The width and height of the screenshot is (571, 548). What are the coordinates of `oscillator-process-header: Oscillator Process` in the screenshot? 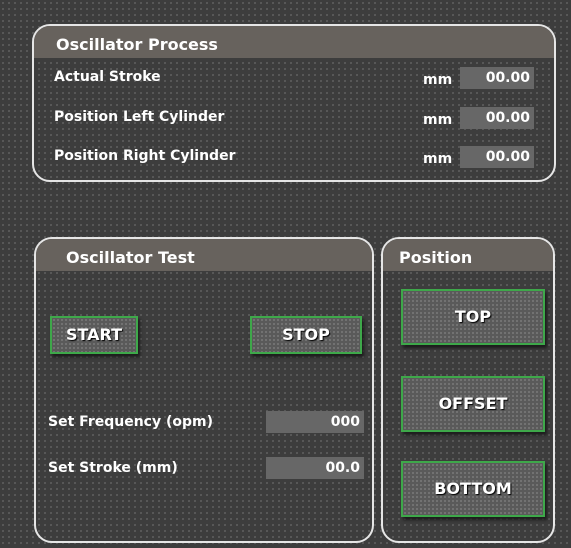 It's located at (294, 42).